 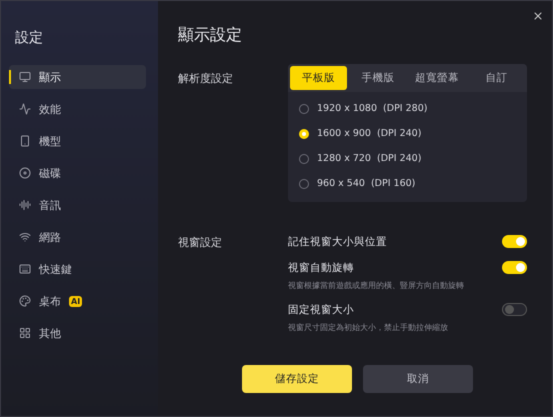 What do you see at coordinates (206, 79) in the screenshot?
I see `section-label: 解析度設定` at bounding box center [206, 79].